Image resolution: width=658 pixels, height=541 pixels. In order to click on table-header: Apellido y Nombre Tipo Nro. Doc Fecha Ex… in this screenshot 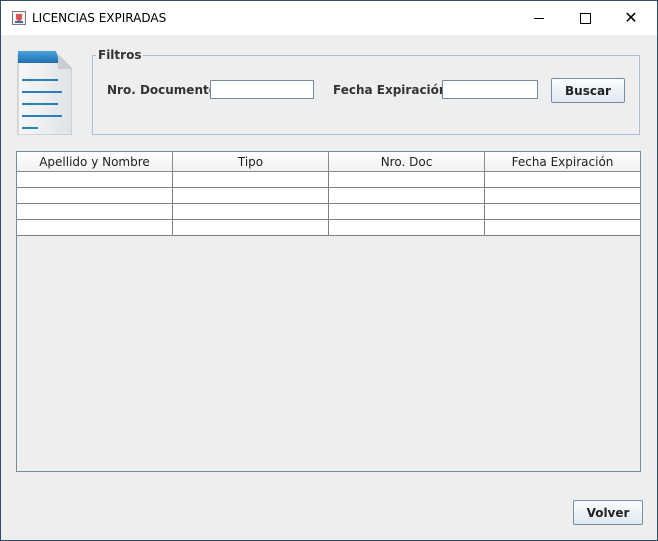, I will do `click(328, 162)`.